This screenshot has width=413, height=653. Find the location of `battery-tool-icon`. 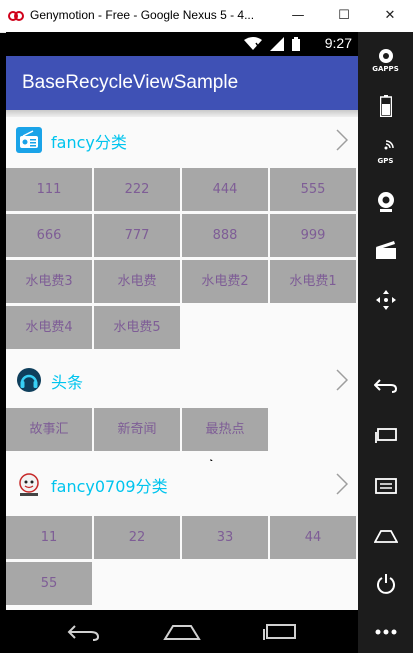

battery-tool-icon is located at coordinates (385, 106).